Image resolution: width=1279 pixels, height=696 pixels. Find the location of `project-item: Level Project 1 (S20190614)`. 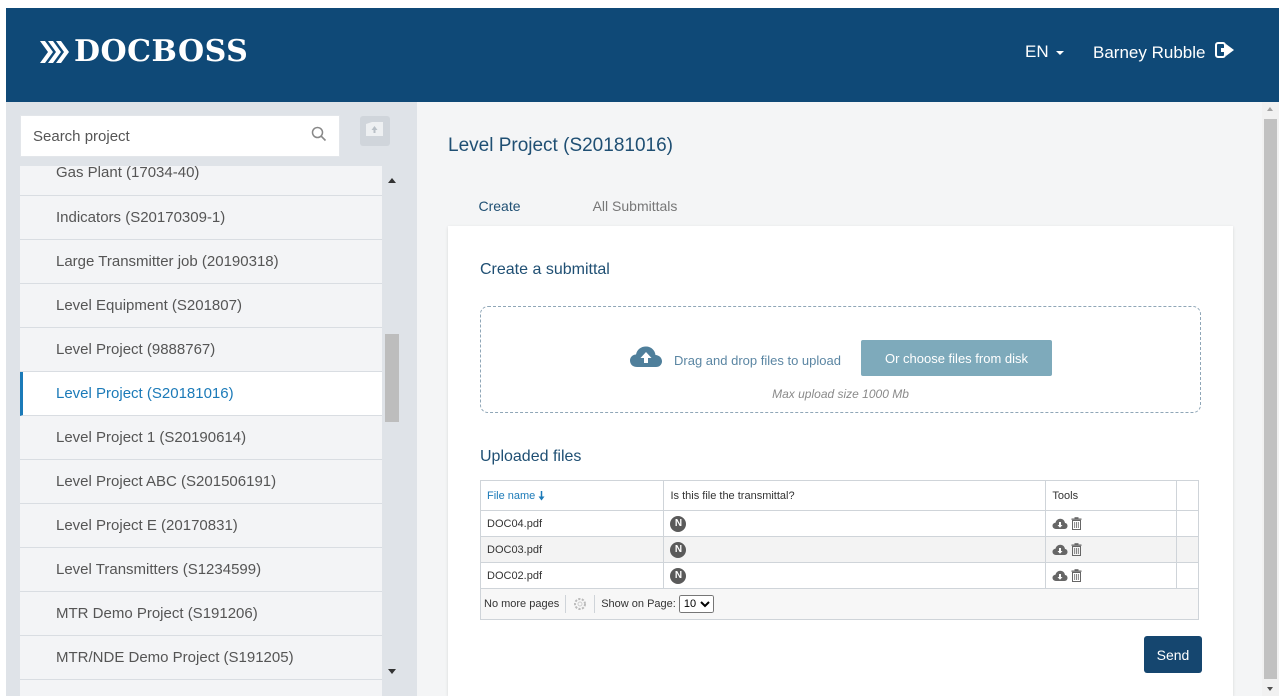

project-item: Level Project 1 (S20190614) is located at coordinates (201, 438).